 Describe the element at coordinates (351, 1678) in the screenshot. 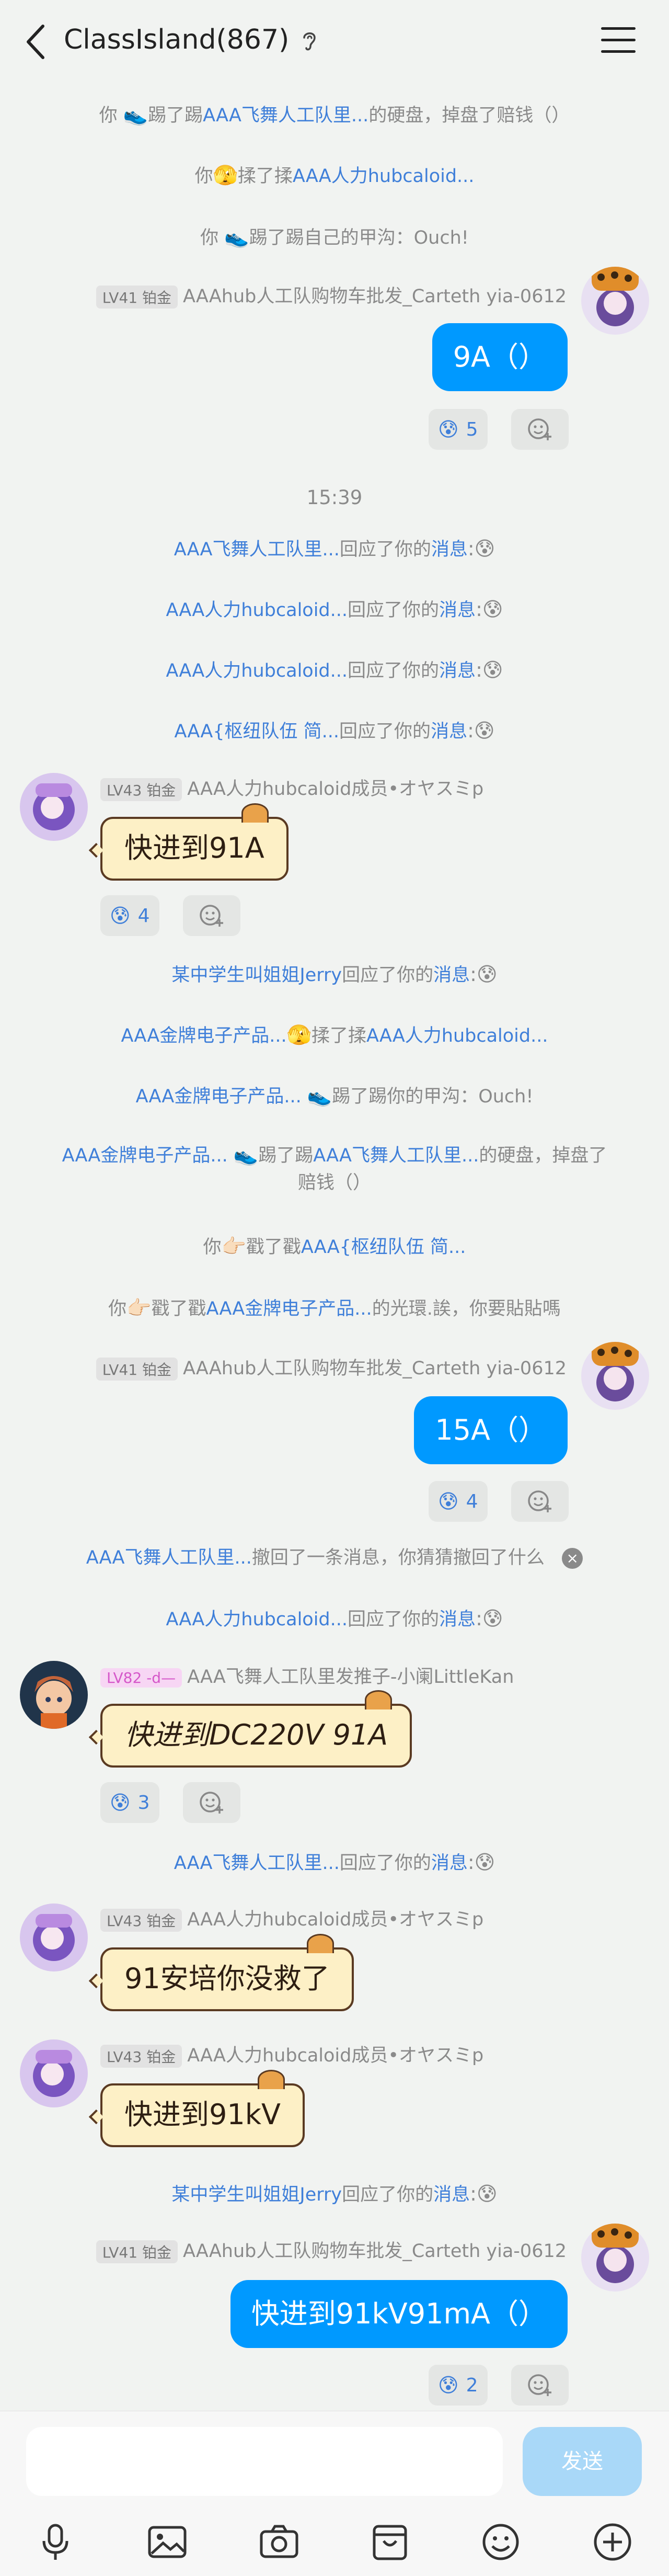

I see `sender-name: AAA飞舞人工队里发推子-小阑LittleKan` at that location.